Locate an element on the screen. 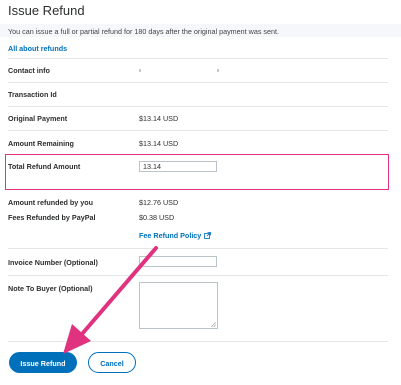 The image size is (401, 385). note-to-buyer-textarea is located at coordinates (178, 305).